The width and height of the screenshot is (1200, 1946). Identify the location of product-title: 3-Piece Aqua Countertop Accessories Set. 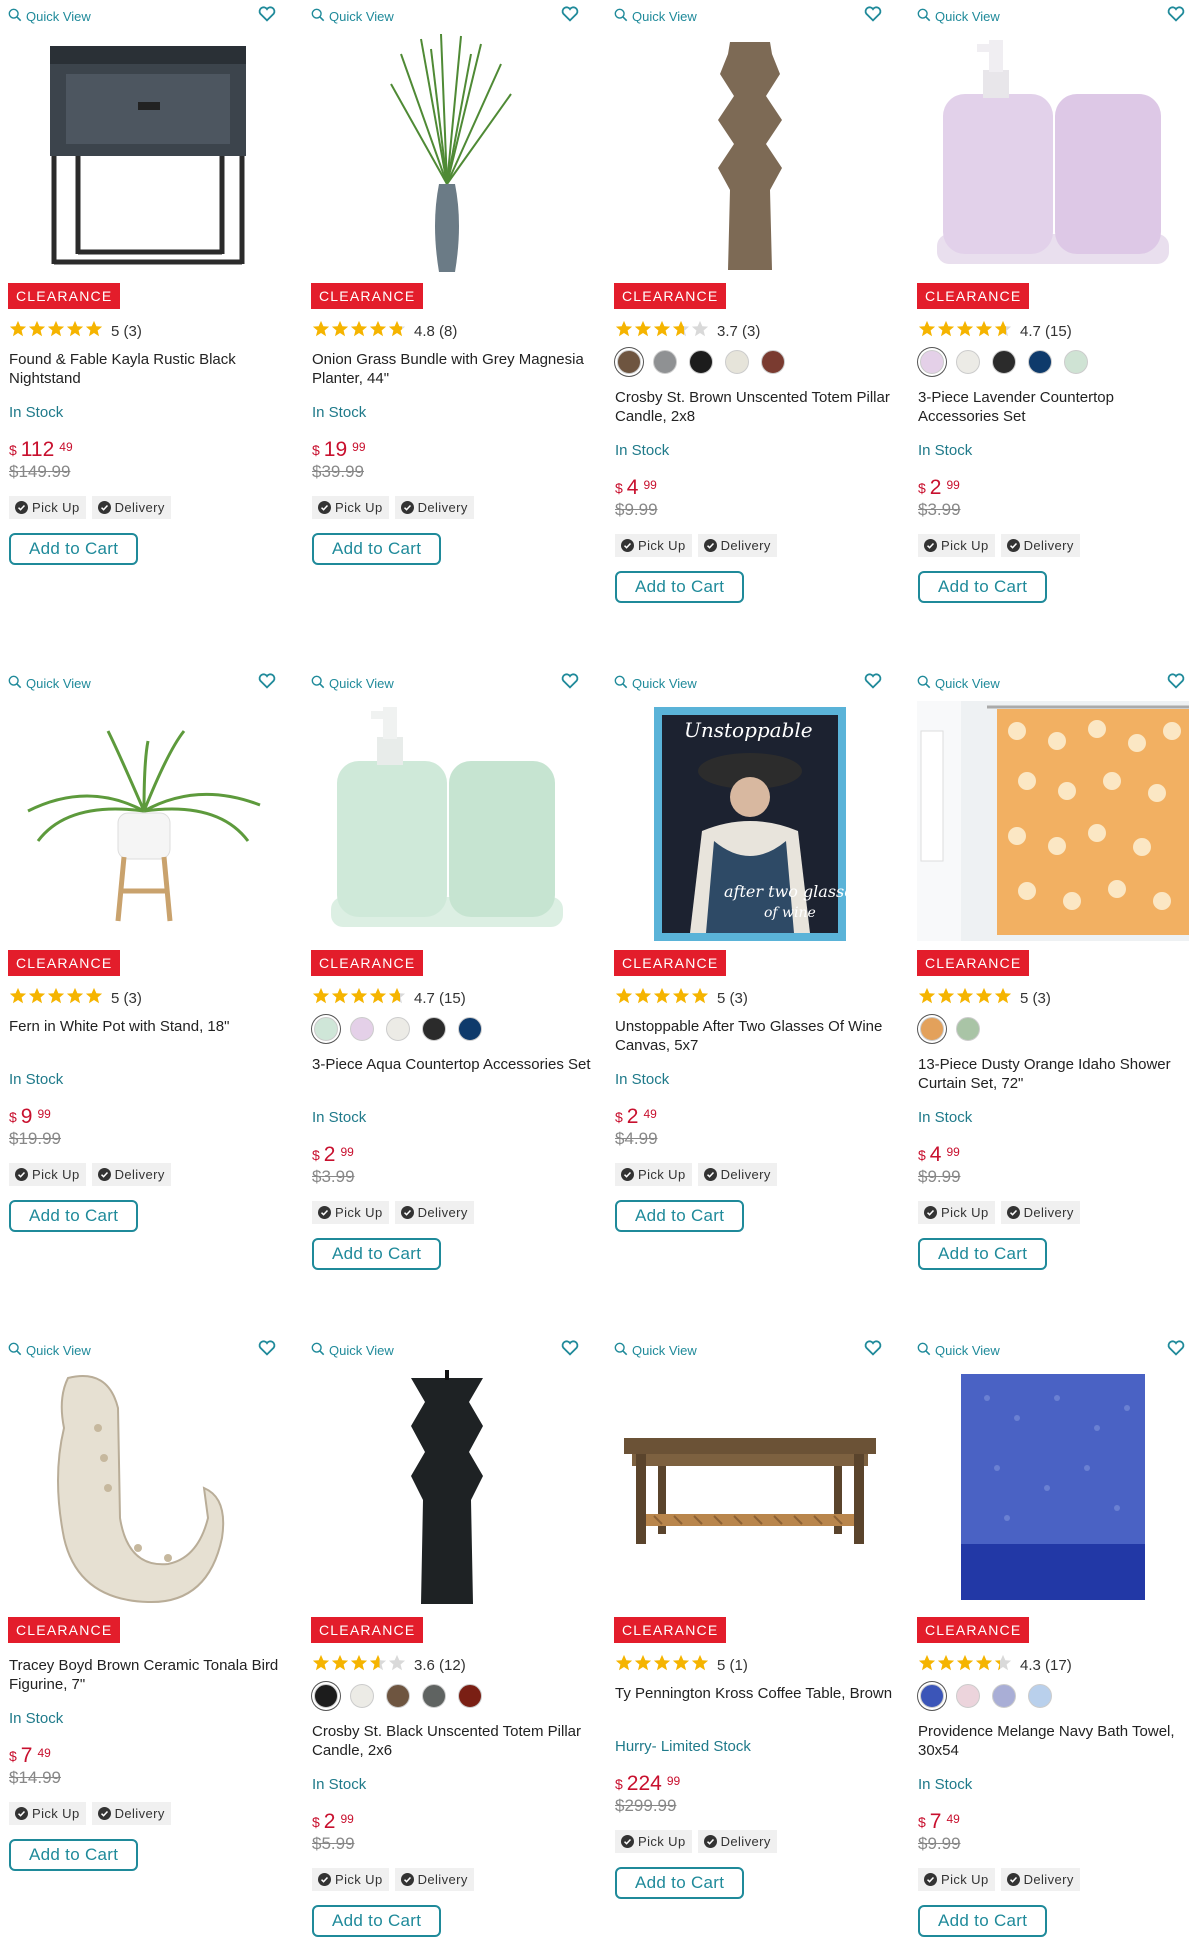
(452, 1075).